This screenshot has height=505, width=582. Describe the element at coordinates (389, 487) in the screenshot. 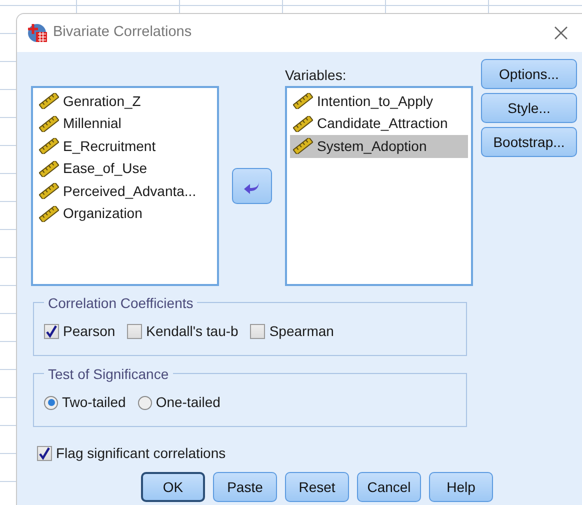

I see `dialog-button: Cancel` at that location.